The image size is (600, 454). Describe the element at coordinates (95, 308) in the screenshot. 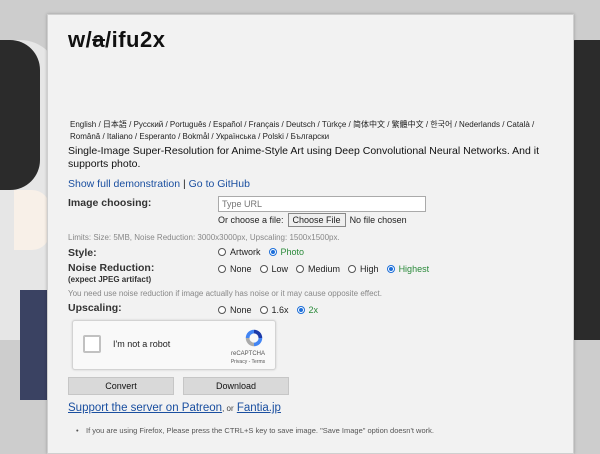

I see `upscaling-label: Upscaling:` at that location.